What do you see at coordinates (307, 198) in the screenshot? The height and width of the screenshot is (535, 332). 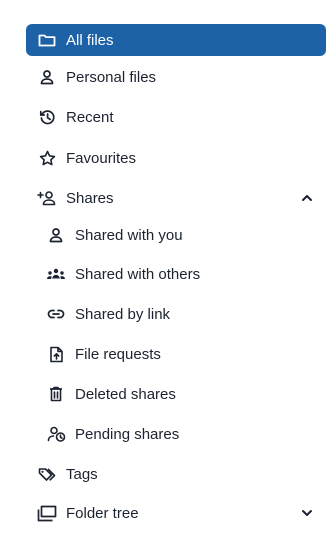 I see `chevron-up-icon` at bounding box center [307, 198].